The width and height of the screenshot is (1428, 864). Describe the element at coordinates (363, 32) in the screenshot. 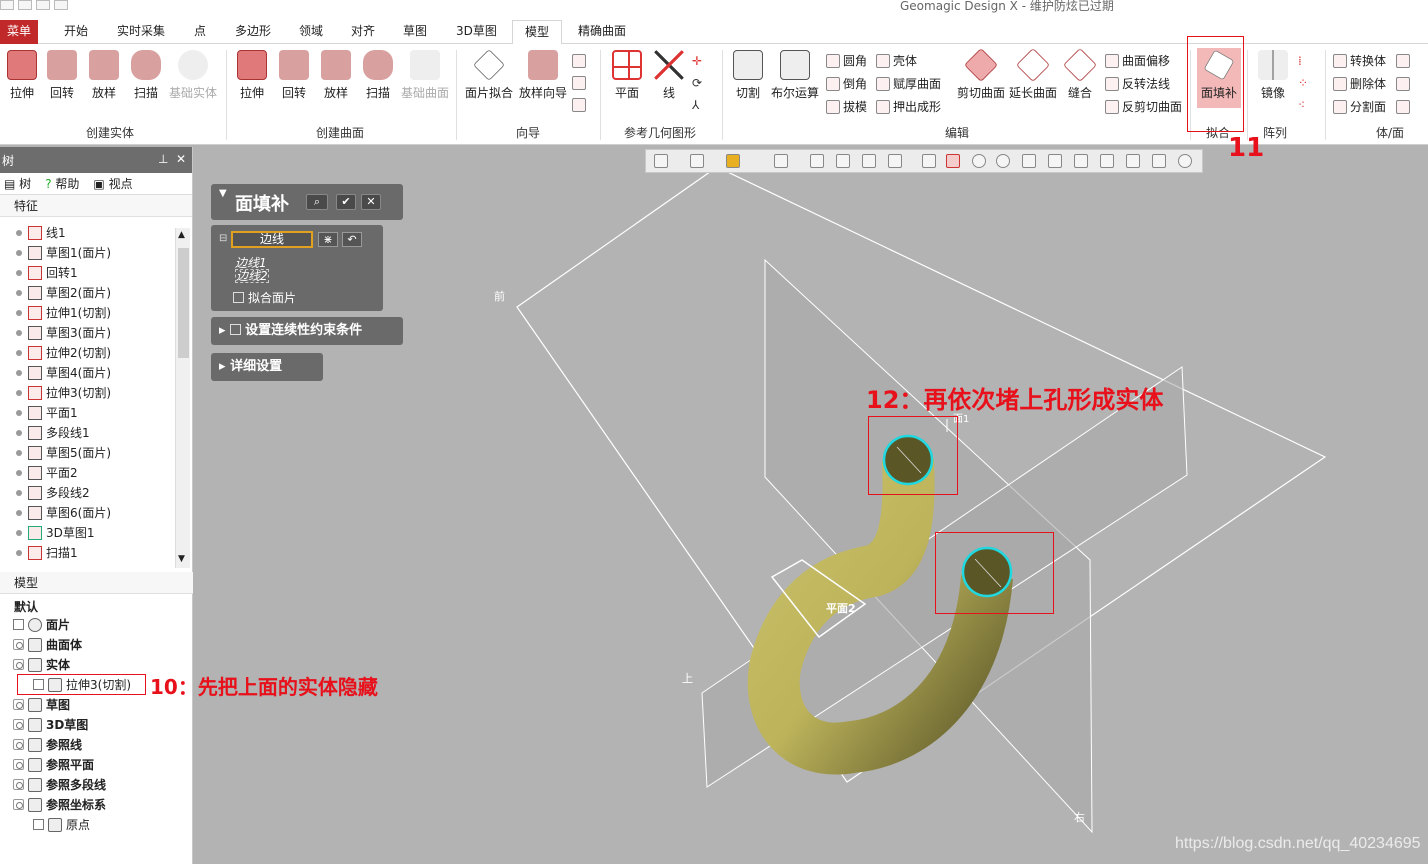

I see `tab-align: 对齐` at that location.